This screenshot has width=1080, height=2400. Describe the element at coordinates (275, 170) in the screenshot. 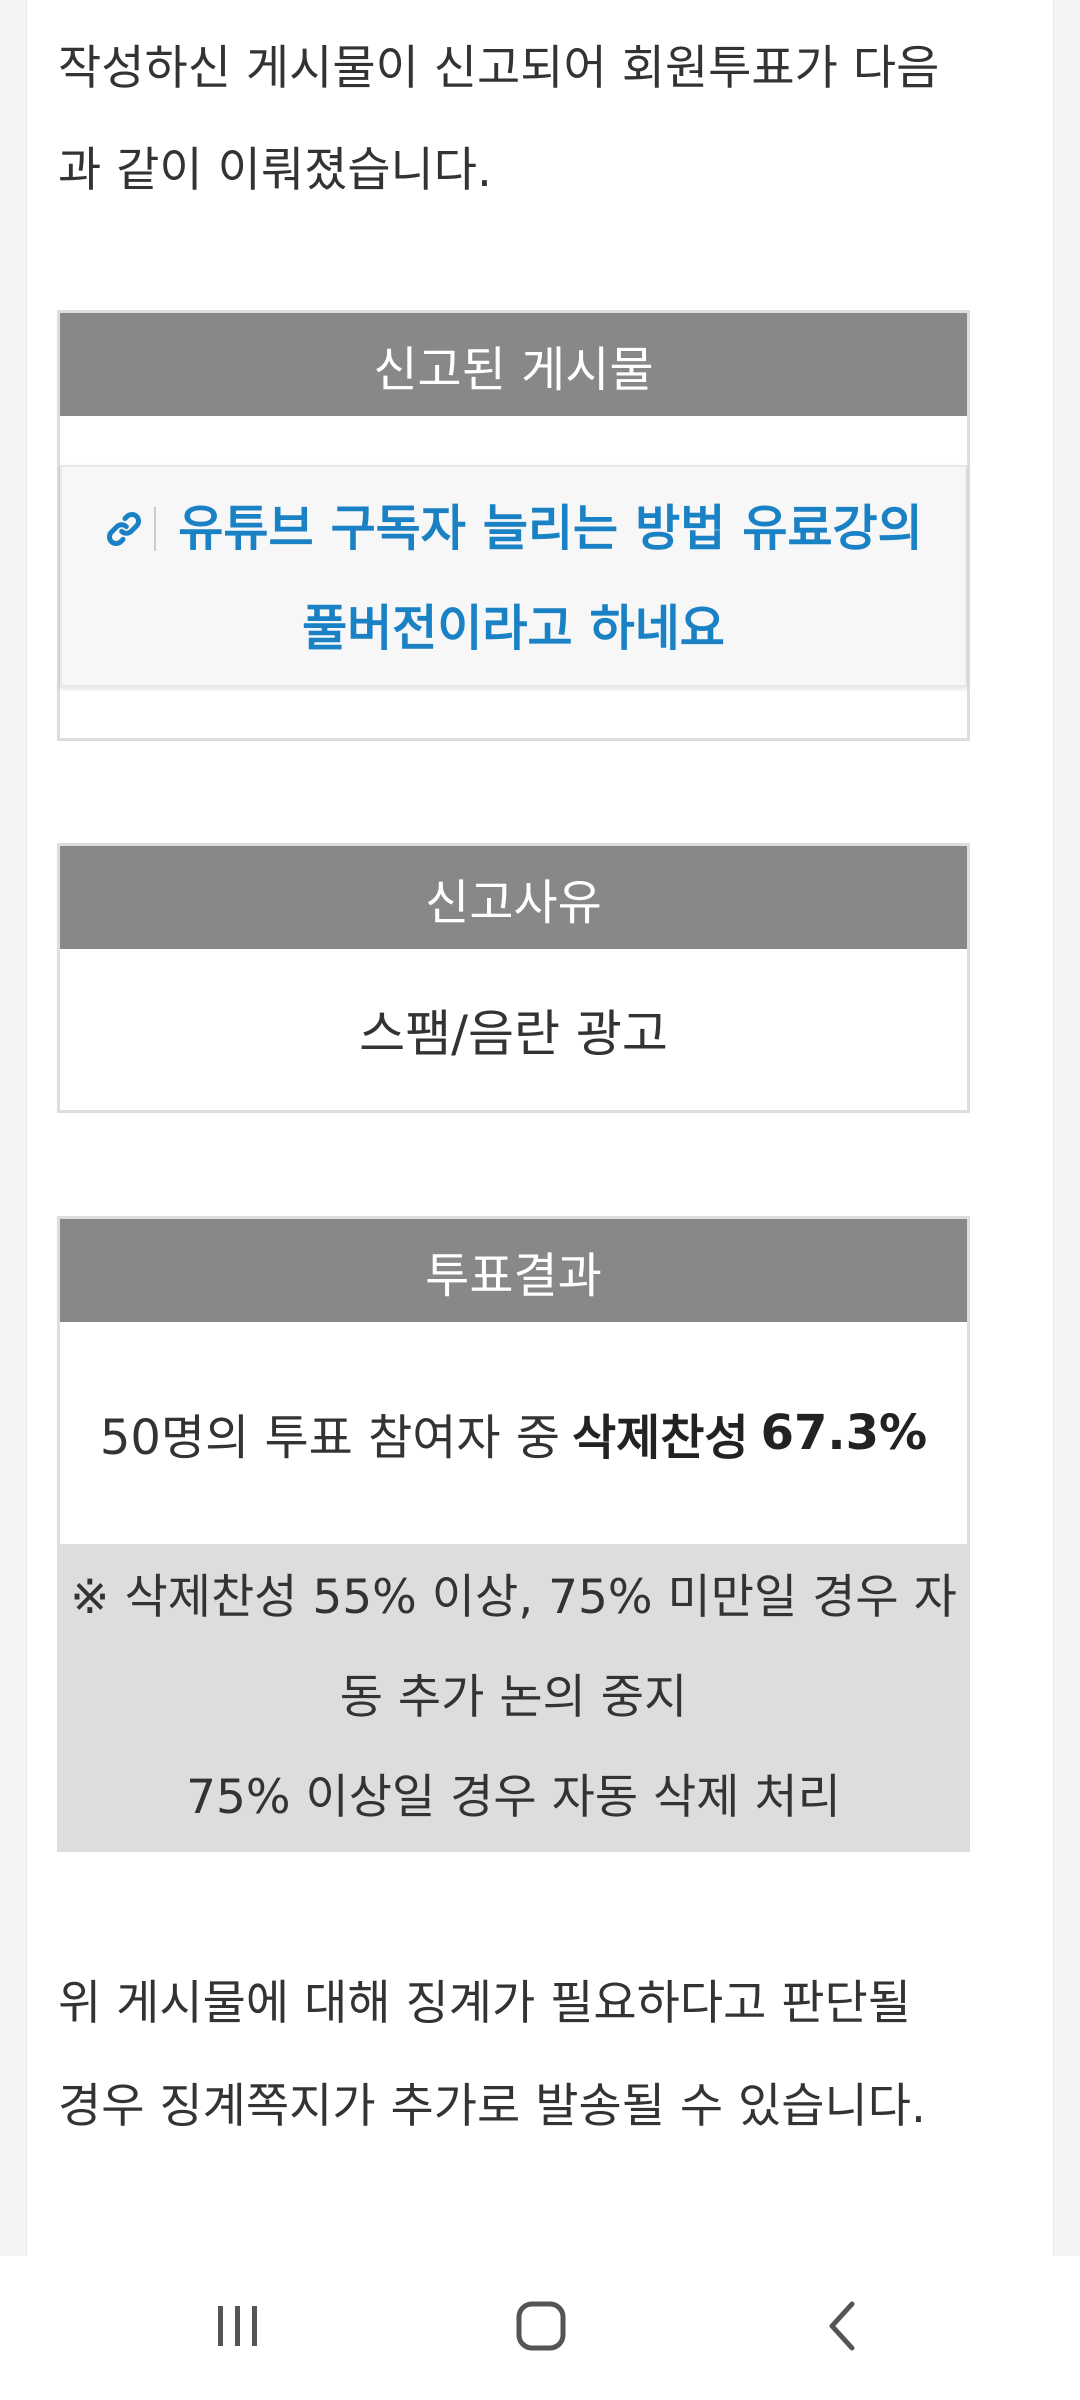

I see `intro-line-2: 과 같이 이뤄졌습니다.` at that location.